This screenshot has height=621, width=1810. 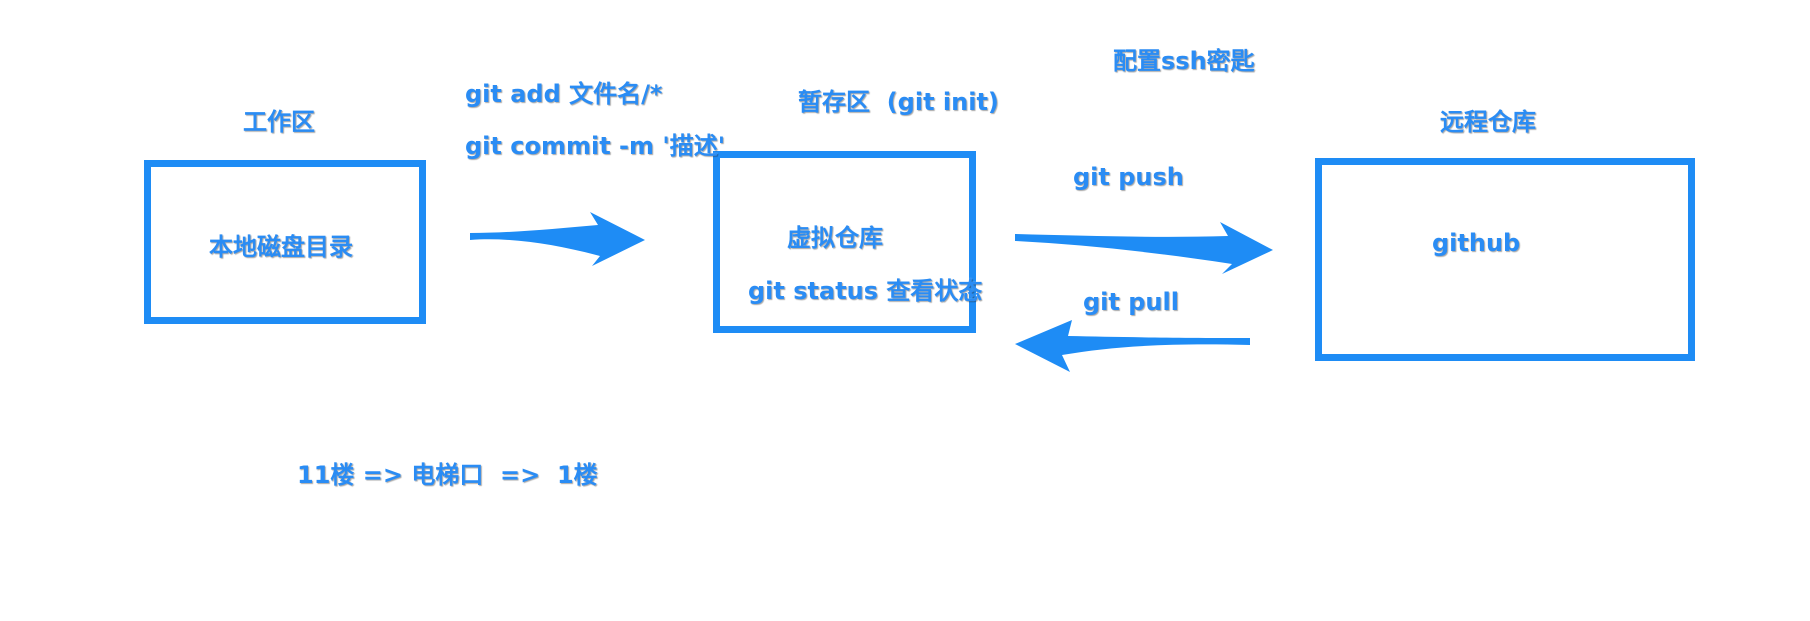 What do you see at coordinates (1132, 346) in the screenshot?
I see `arrow-pull` at bounding box center [1132, 346].